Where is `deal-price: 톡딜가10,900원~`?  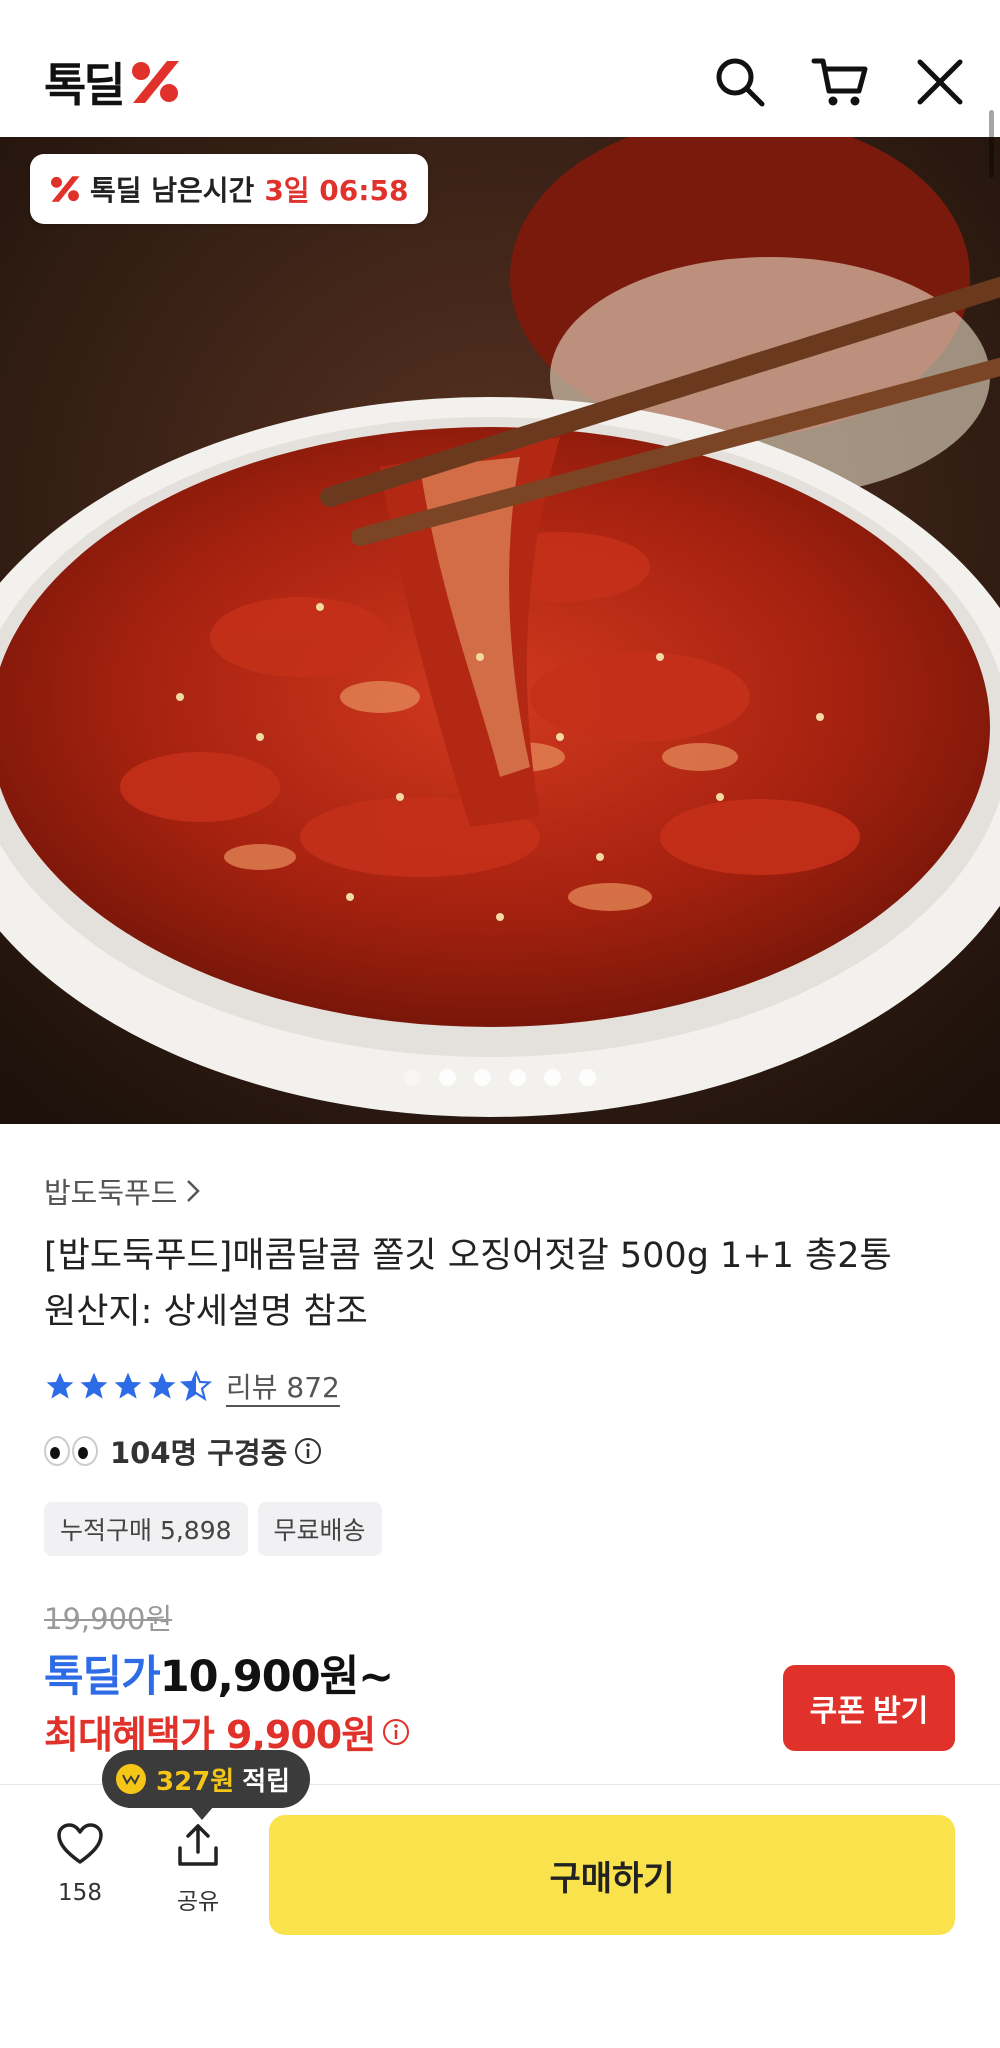 deal-price: 톡딜가10,900원~ is located at coordinates (219, 1673).